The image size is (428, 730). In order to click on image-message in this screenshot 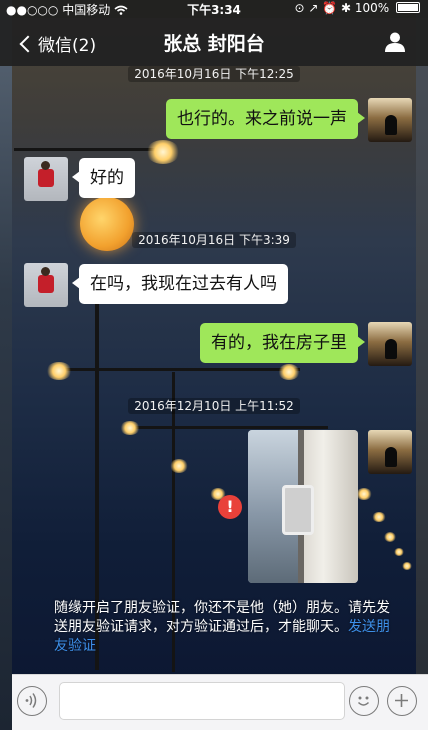, I will do `click(303, 506)`.